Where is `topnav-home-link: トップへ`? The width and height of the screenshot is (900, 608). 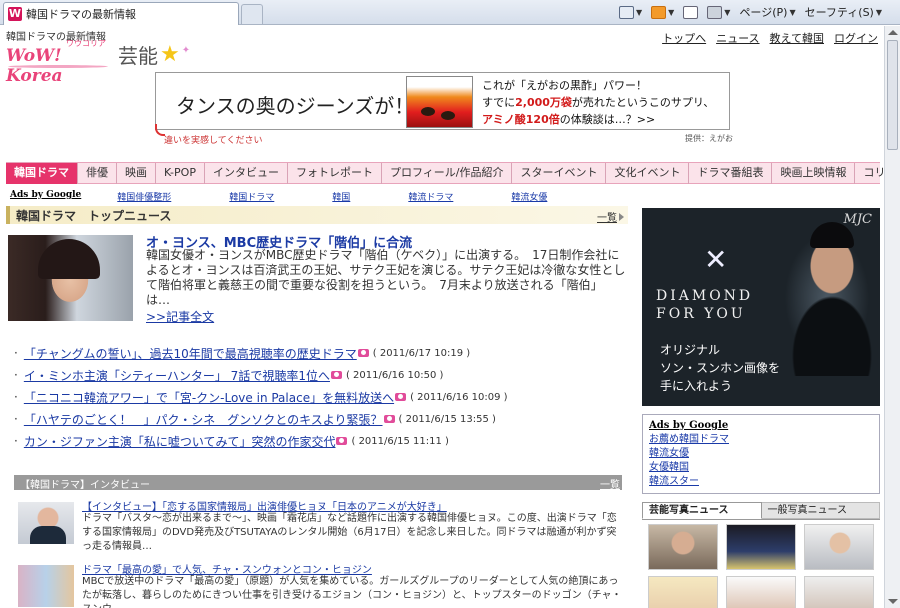 topnav-home-link: トップへ is located at coordinates (684, 38).